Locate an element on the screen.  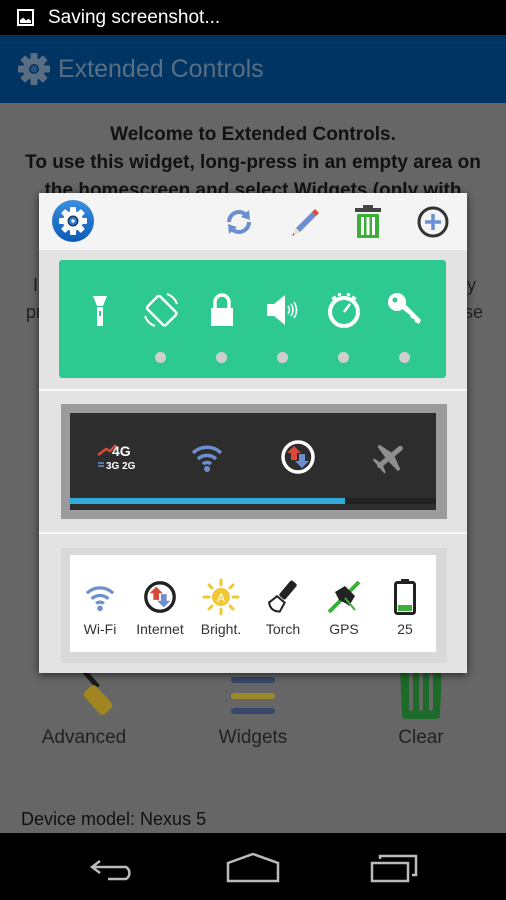
toggle-torch: Torch is located at coordinates (283, 607).